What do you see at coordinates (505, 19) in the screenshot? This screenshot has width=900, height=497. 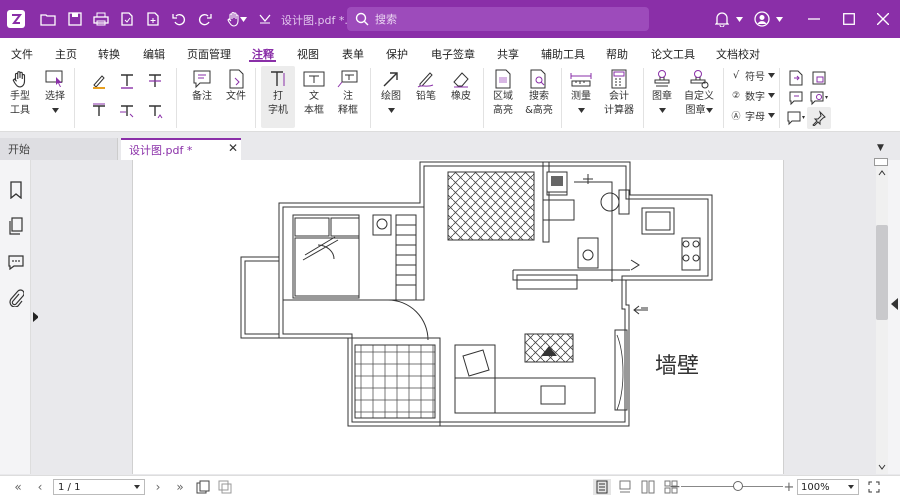 I see `search-input` at bounding box center [505, 19].